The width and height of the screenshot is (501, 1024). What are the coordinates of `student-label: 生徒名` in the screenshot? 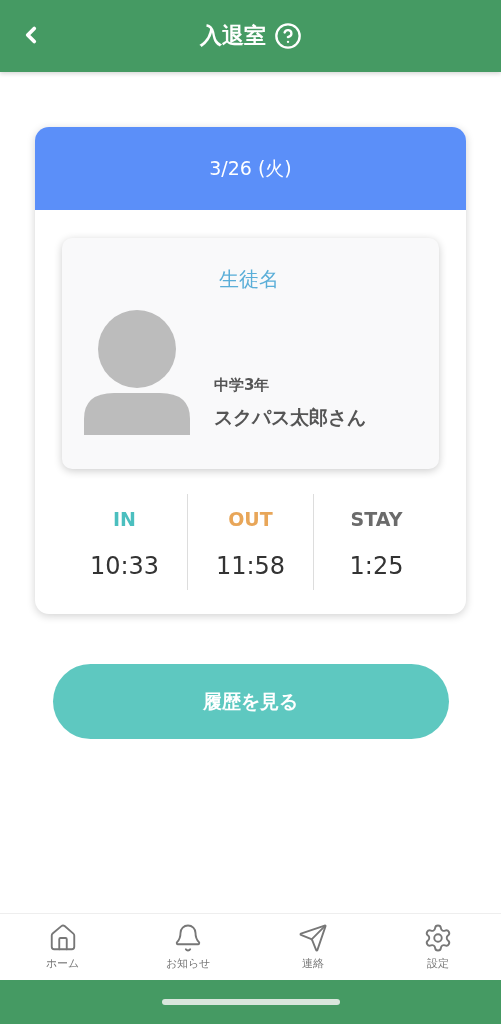 It's located at (249, 279).